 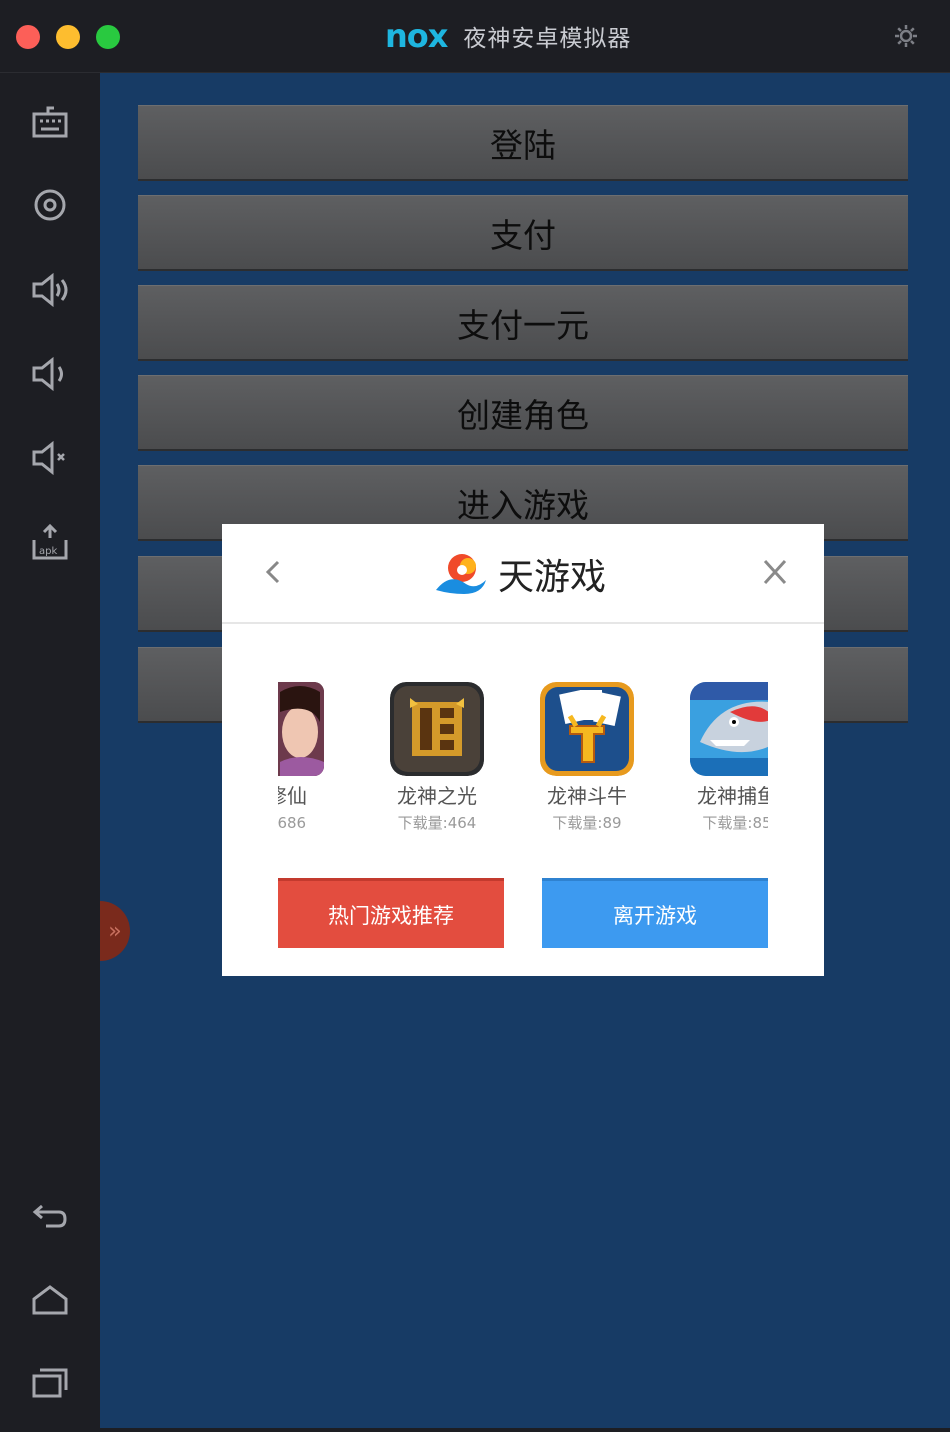 I want to click on pay-one-yuan-button: 支付一元, so click(x=523, y=323).